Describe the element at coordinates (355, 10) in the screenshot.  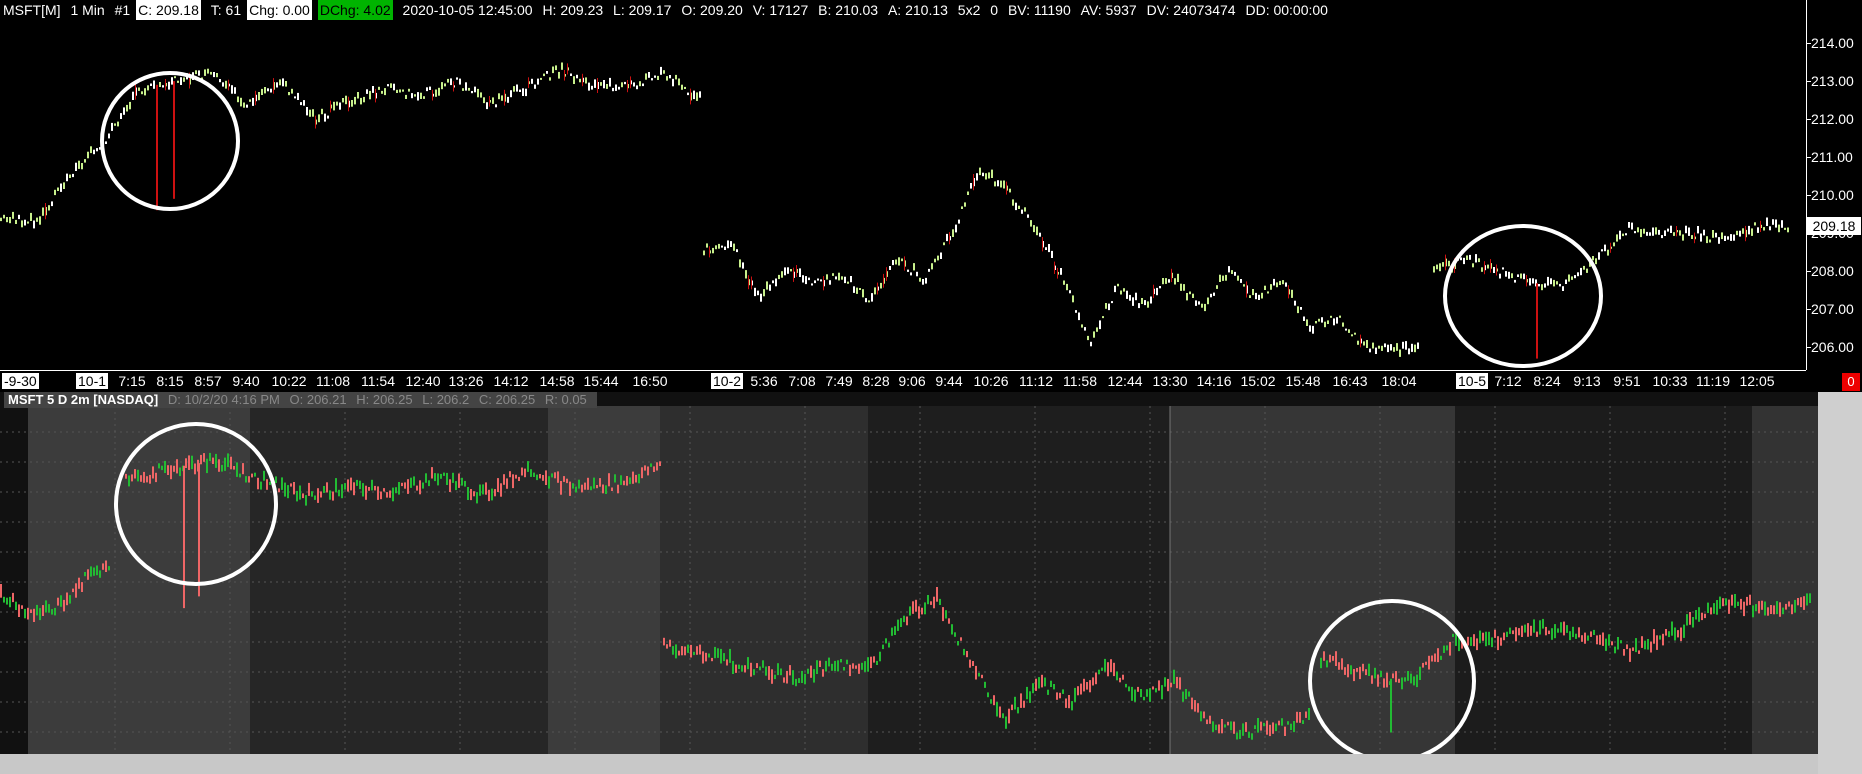
I see `daily-change-value: DChg: 4.02` at that location.